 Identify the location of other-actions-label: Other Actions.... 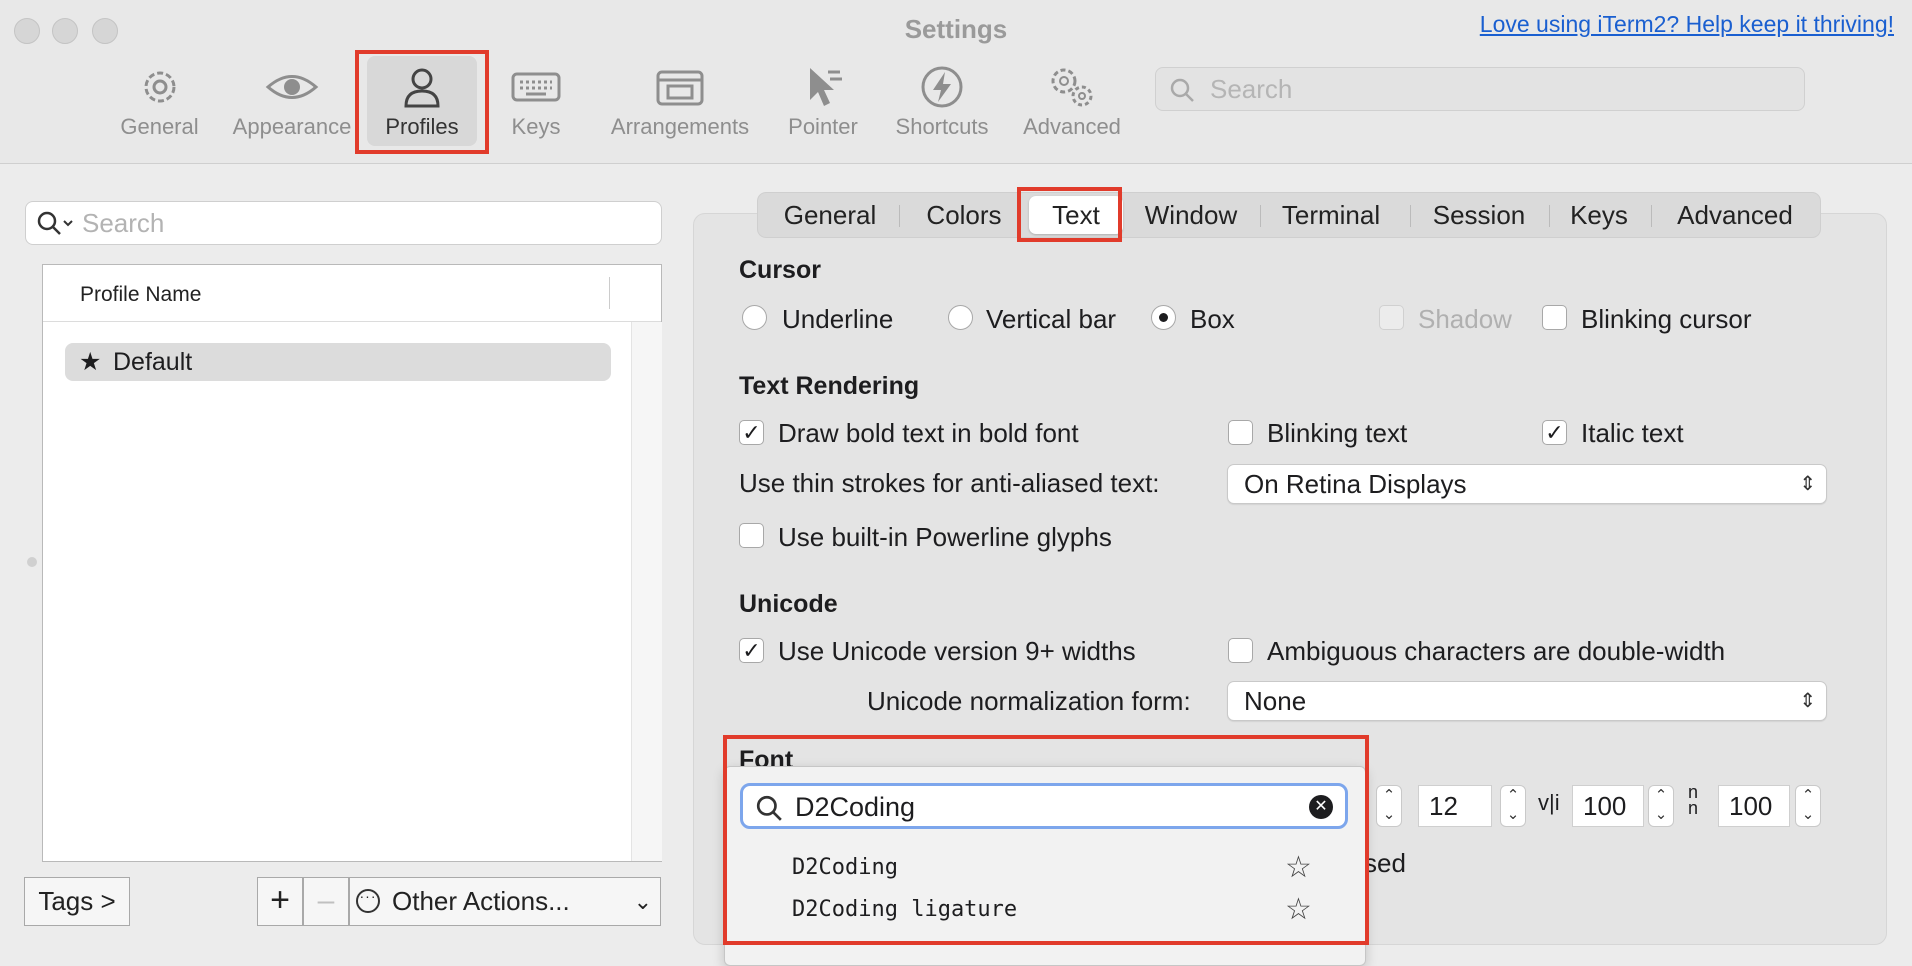
(481, 901).